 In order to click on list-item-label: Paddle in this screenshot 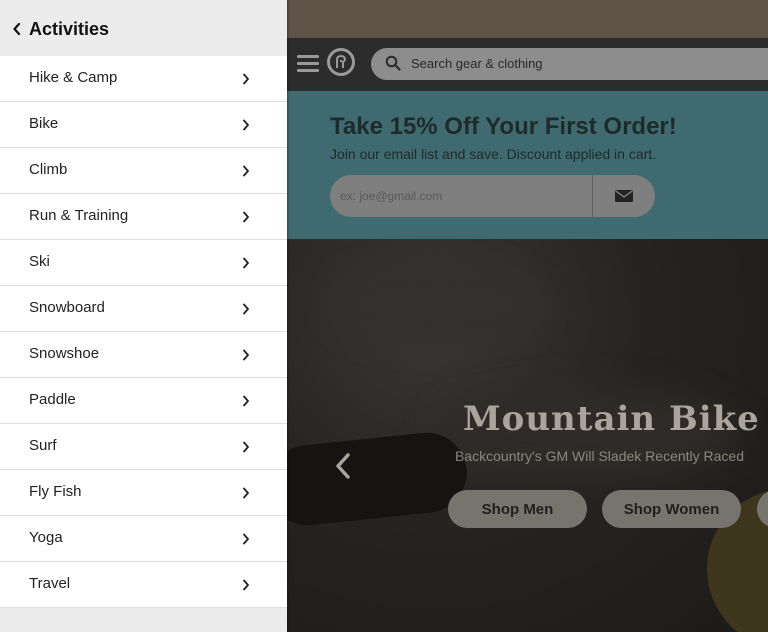, I will do `click(52, 399)`.